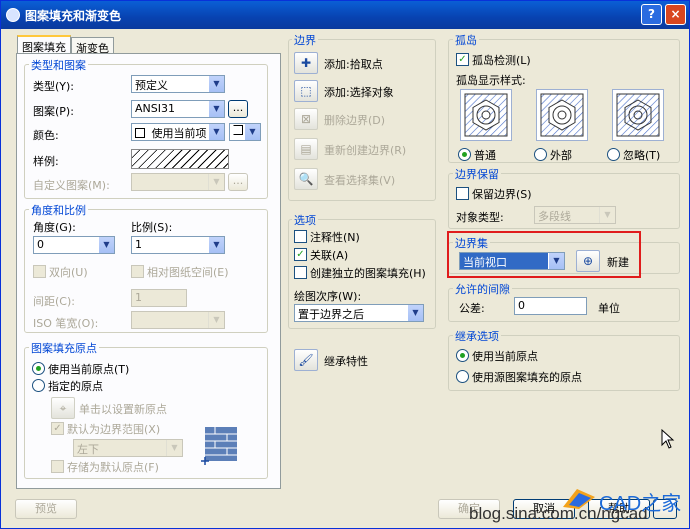 This screenshot has height=529, width=690. Describe the element at coordinates (178, 182) in the screenshot. I see `custom-pattern-combo: ▼` at that location.